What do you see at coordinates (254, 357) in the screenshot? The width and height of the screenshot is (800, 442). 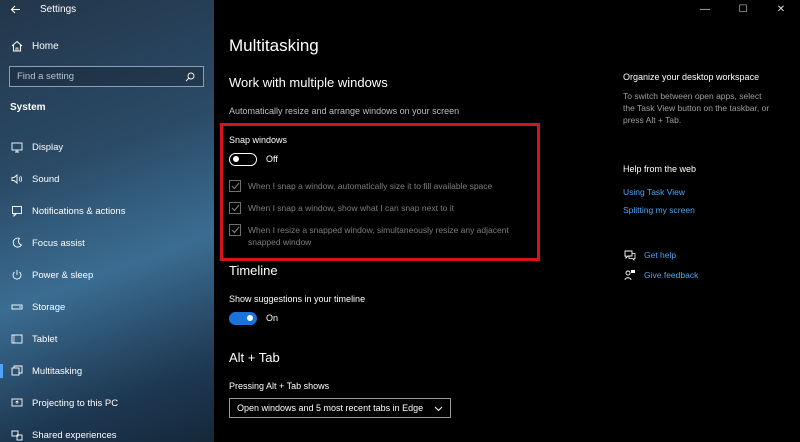 I see `alttab-heading: Alt + Tab` at bounding box center [254, 357].